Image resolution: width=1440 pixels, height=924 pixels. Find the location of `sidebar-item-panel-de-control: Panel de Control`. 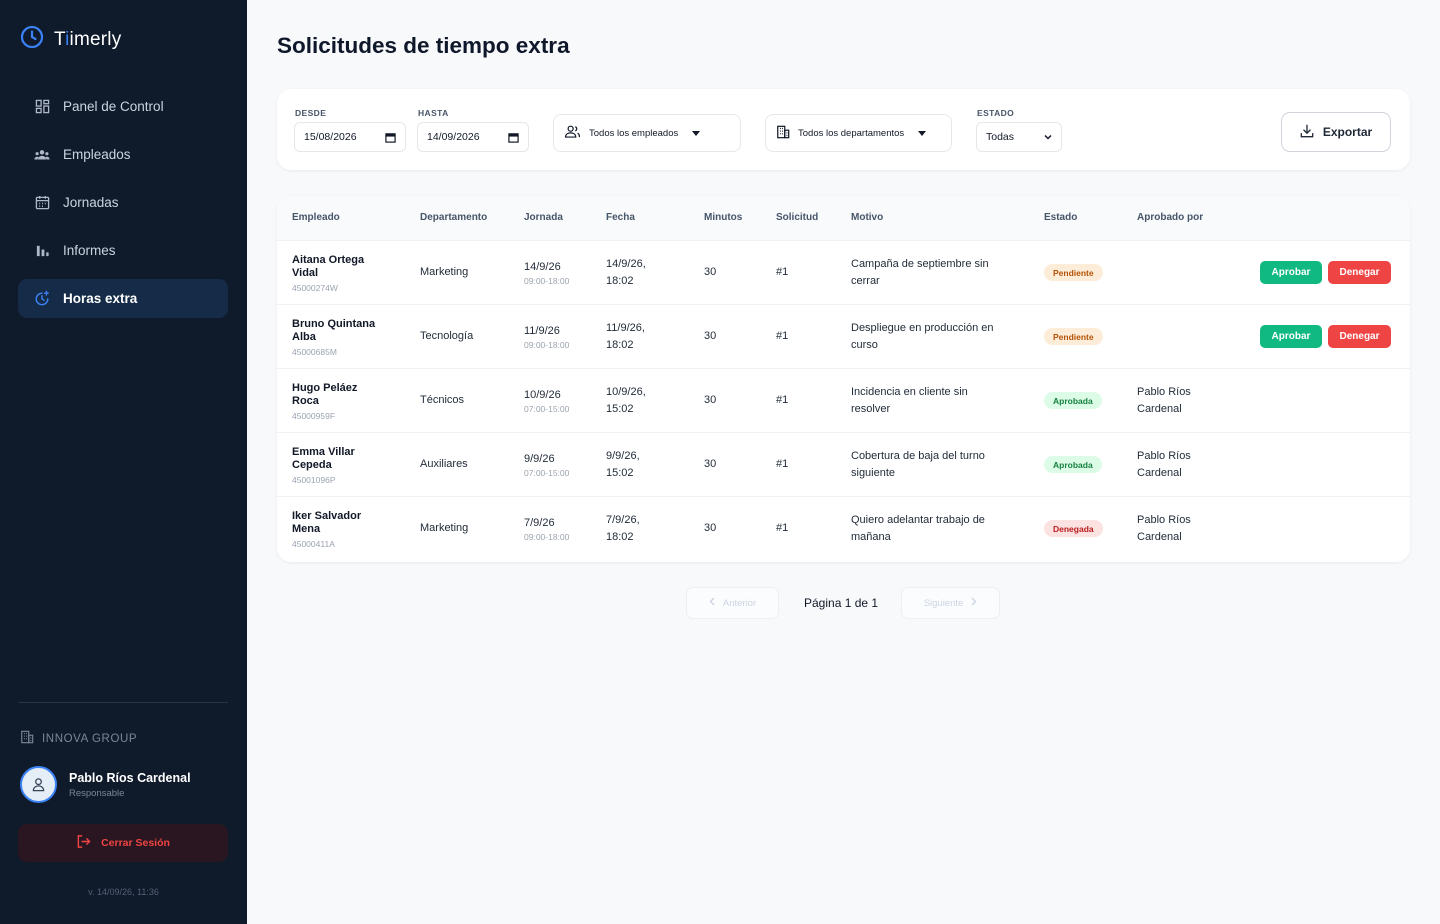

sidebar-item-panel-de-control: Panel de Control is located at coordinates (123, 106).